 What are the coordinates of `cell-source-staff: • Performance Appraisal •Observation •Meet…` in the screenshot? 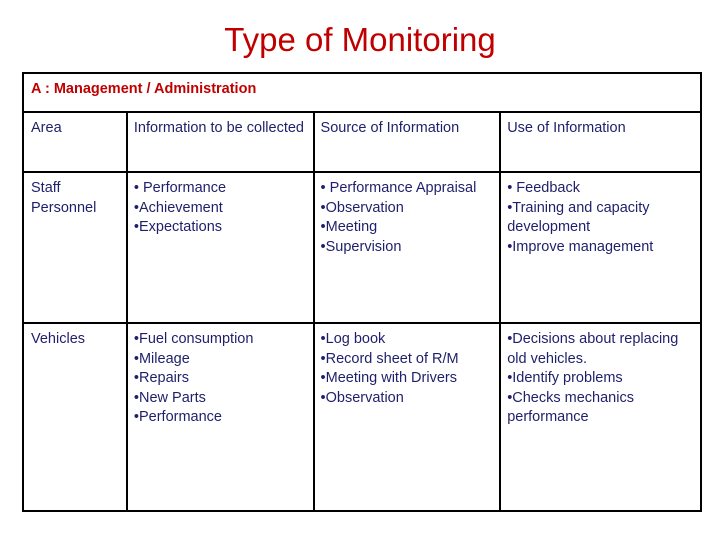 It's located at (407, 247).